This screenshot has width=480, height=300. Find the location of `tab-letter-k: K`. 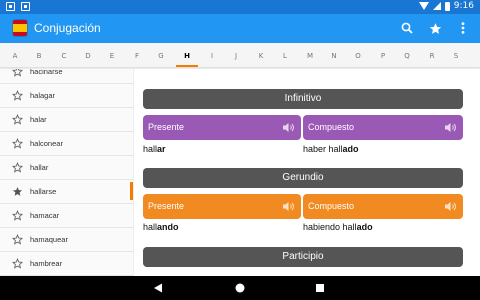

tab-letter-k: K is located at coordinates (261, 56).